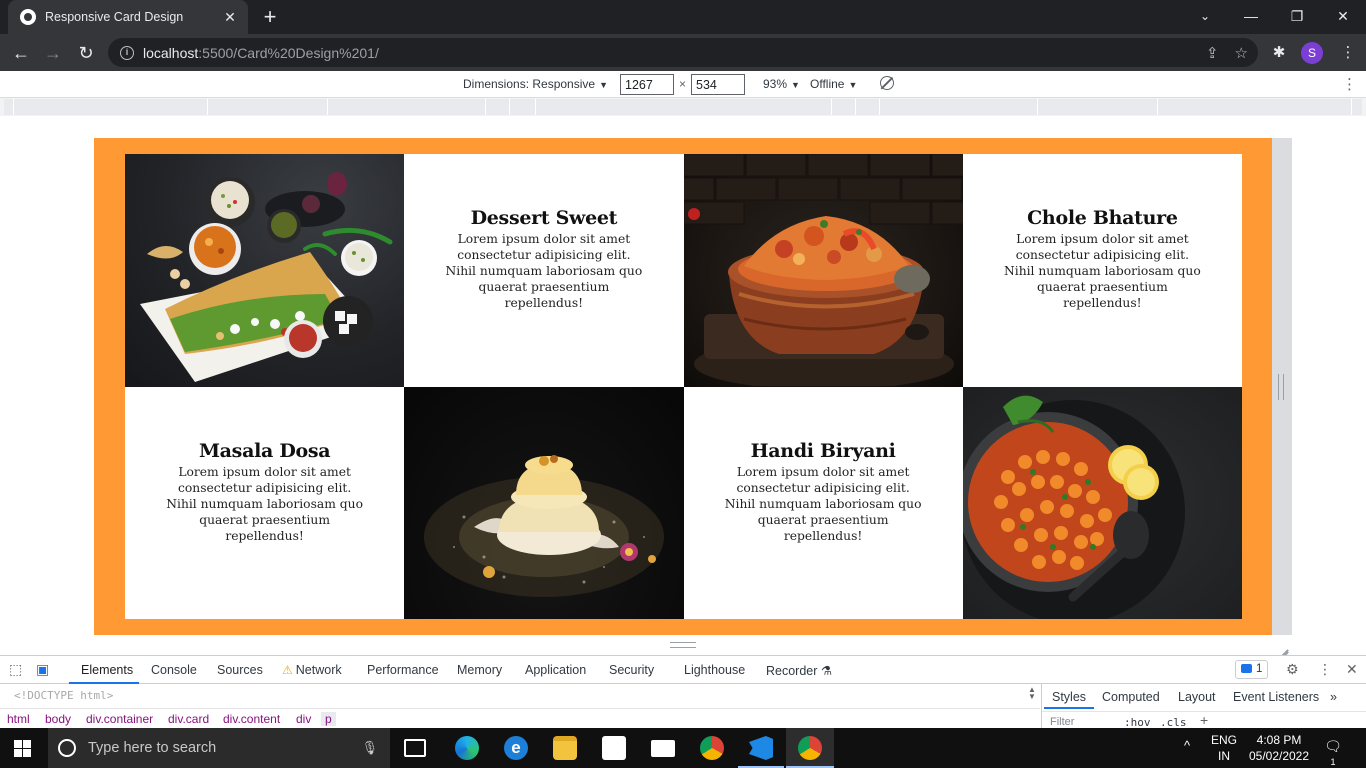 This screenshot has height=768, width=1366. I want to click on taskbar-search-box: Type here to search 🎙, so click(219, 748).